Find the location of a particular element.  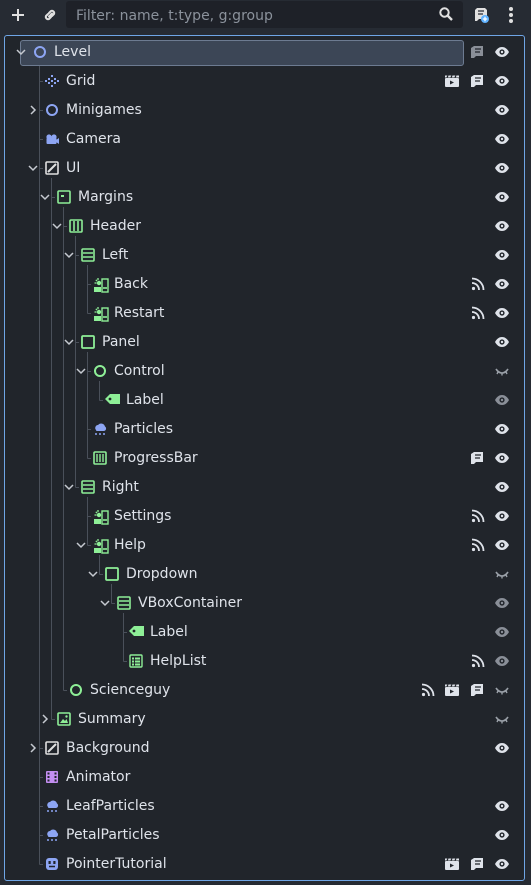

tree-row-right: Right is located at coordinates (264, 487).